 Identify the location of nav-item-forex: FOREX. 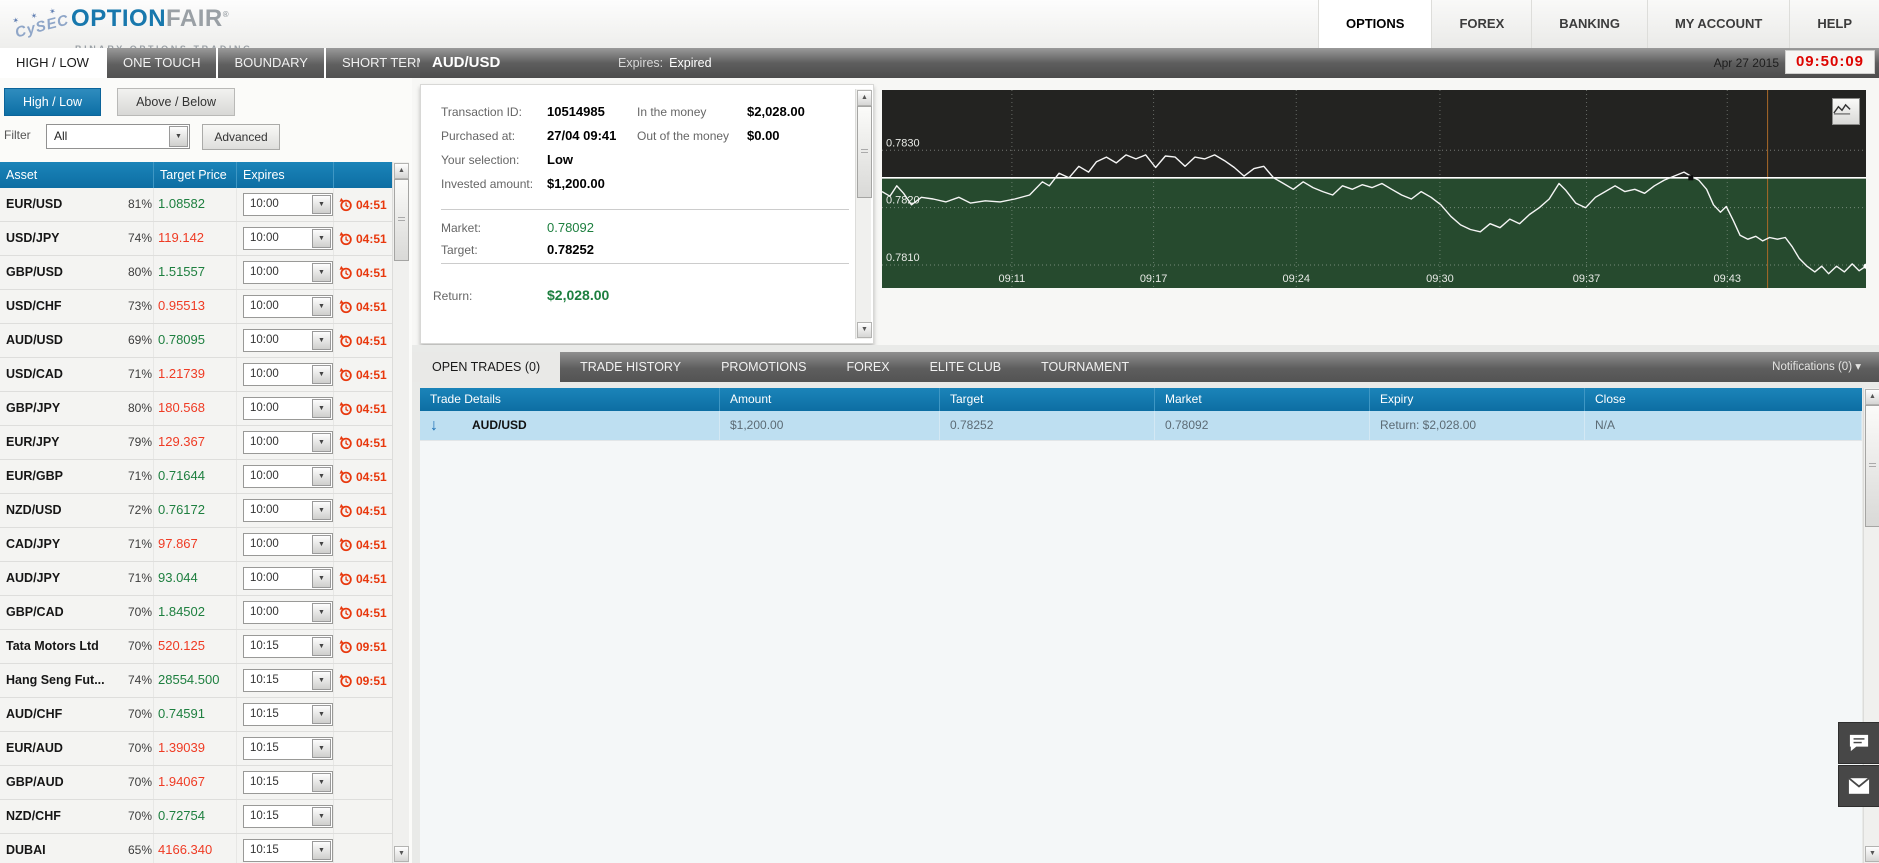
(1481, 24).